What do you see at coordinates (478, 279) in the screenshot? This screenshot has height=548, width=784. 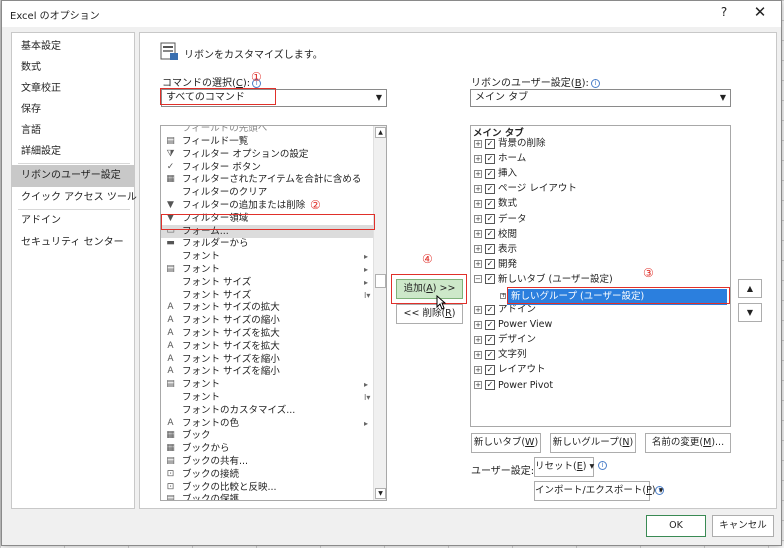 I see `collapse-icon: −` at bounding box center [478, 279].